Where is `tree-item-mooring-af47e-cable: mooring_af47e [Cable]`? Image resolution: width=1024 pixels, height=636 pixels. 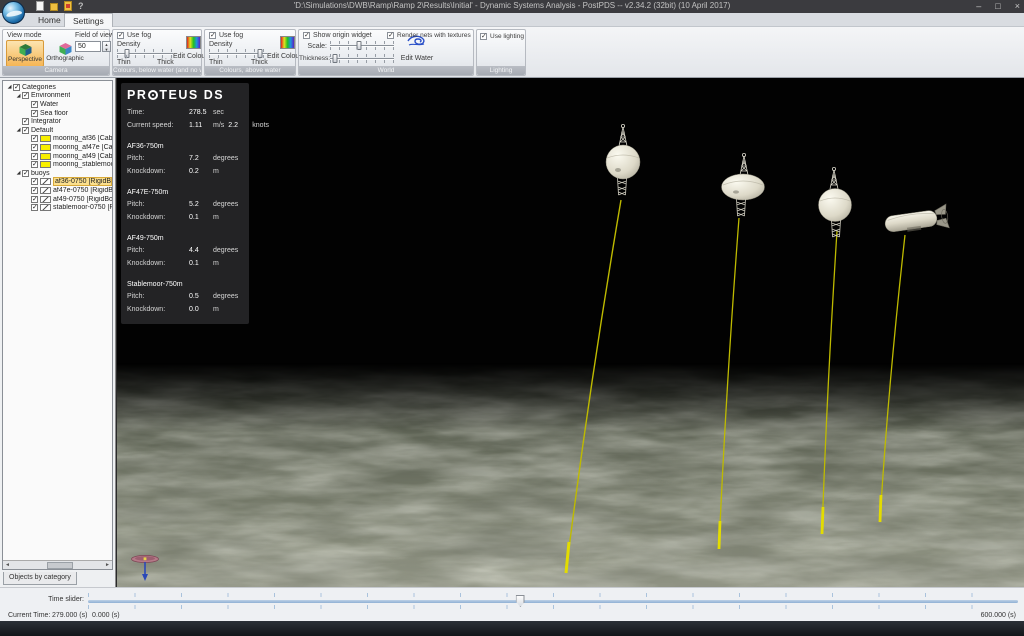
tree-item-mooring-af47e-cable: mooring_af47e [Cable] is located at coordinates (57, 147).